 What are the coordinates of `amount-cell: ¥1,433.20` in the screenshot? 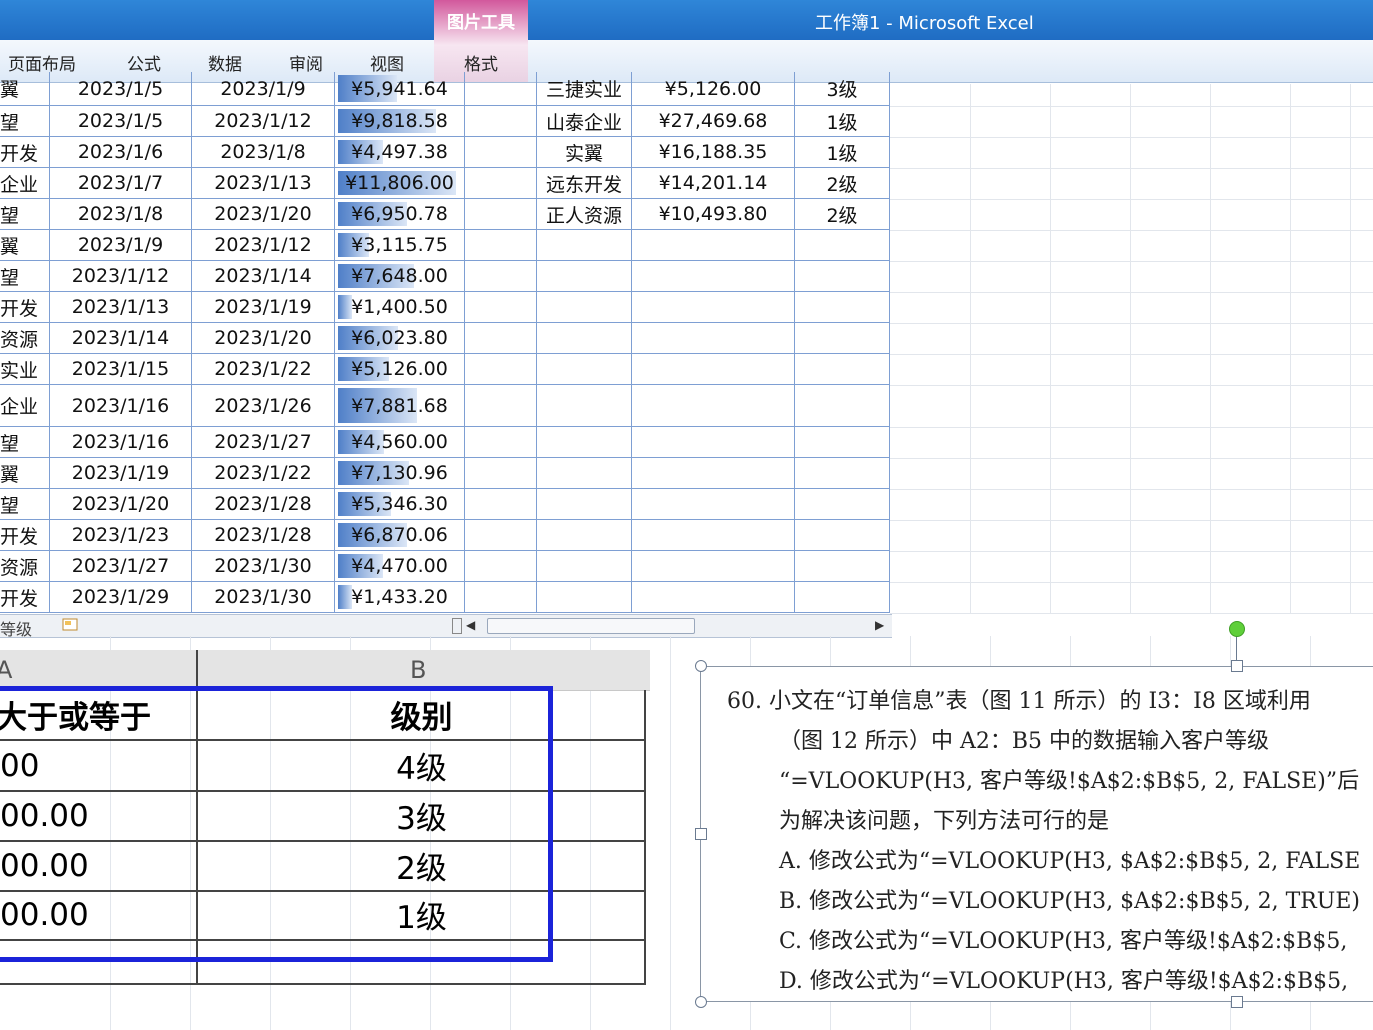 It's located at (400, 597).